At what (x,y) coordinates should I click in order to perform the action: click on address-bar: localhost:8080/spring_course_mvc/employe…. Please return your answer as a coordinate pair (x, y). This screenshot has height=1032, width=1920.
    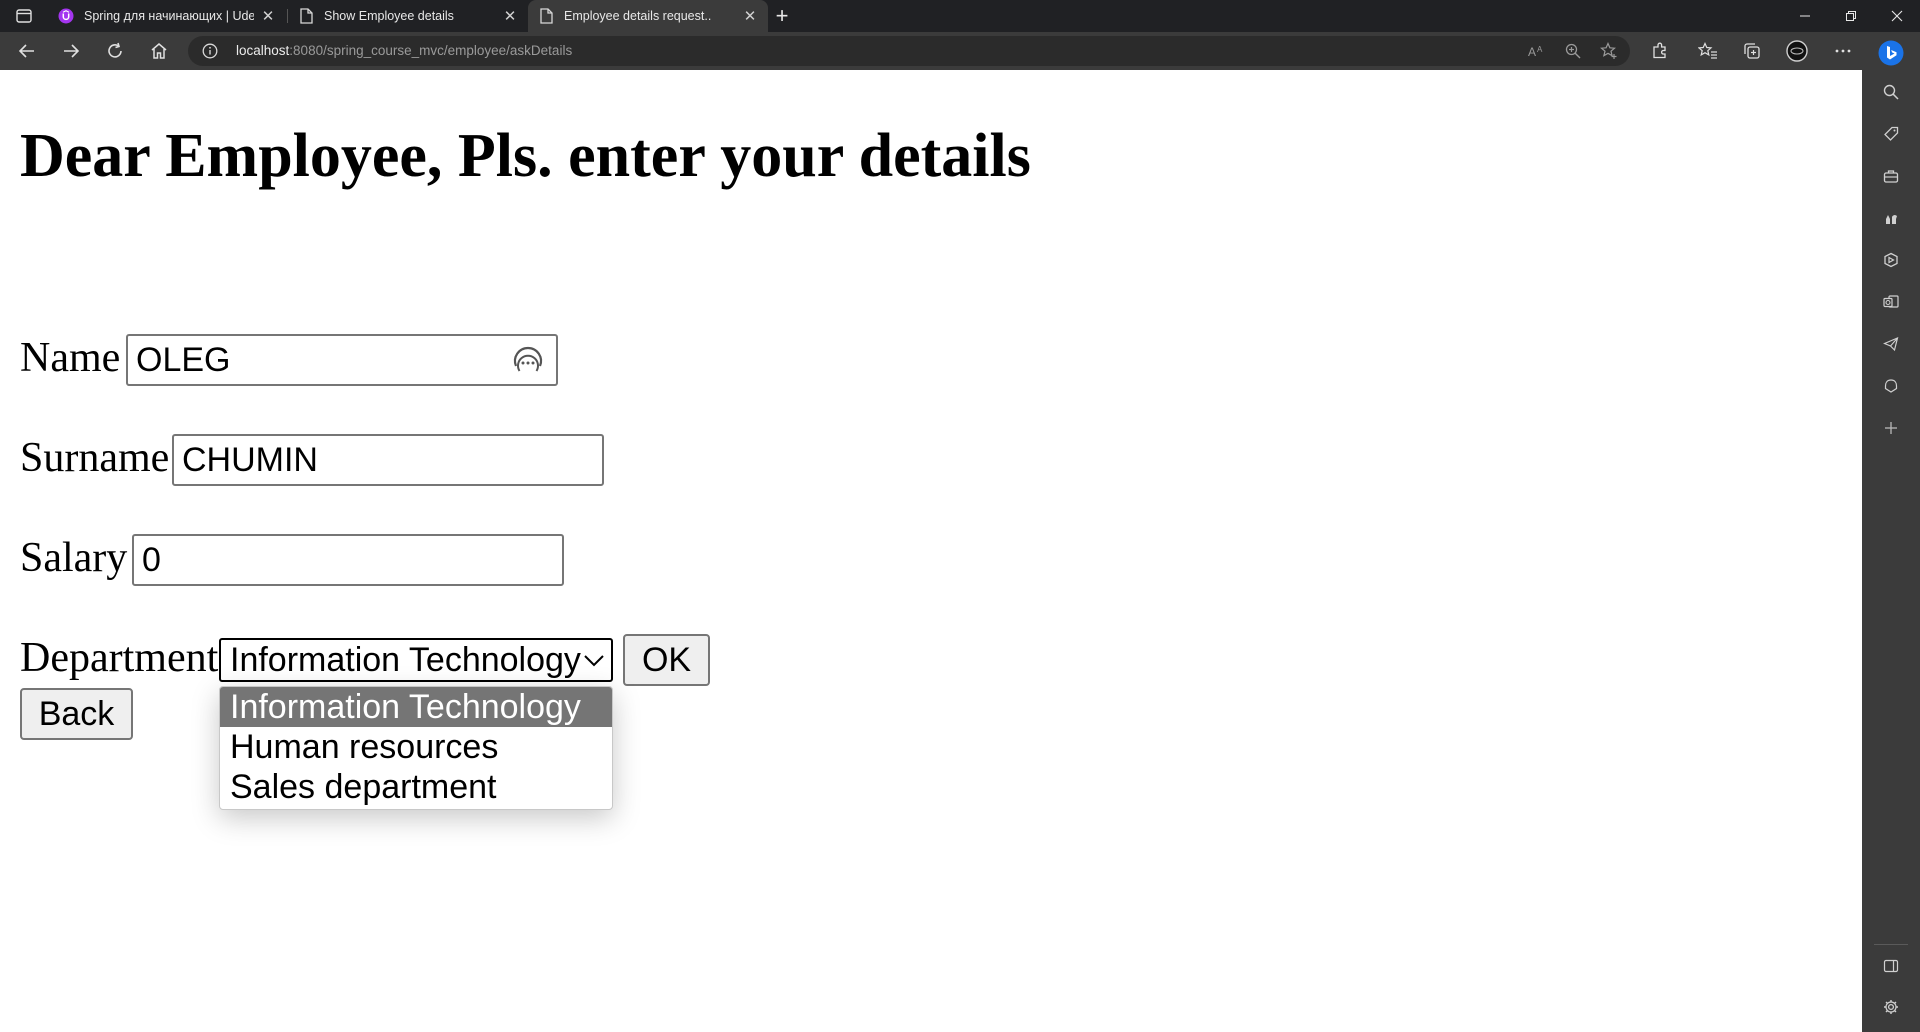
    Looking at the image, I should click on (909, 51).